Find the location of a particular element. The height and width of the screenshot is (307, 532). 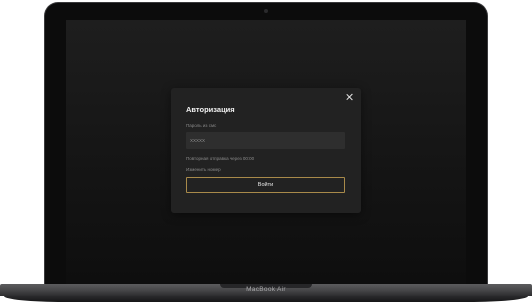

sms-code-input is located at coordinates (267, 140).